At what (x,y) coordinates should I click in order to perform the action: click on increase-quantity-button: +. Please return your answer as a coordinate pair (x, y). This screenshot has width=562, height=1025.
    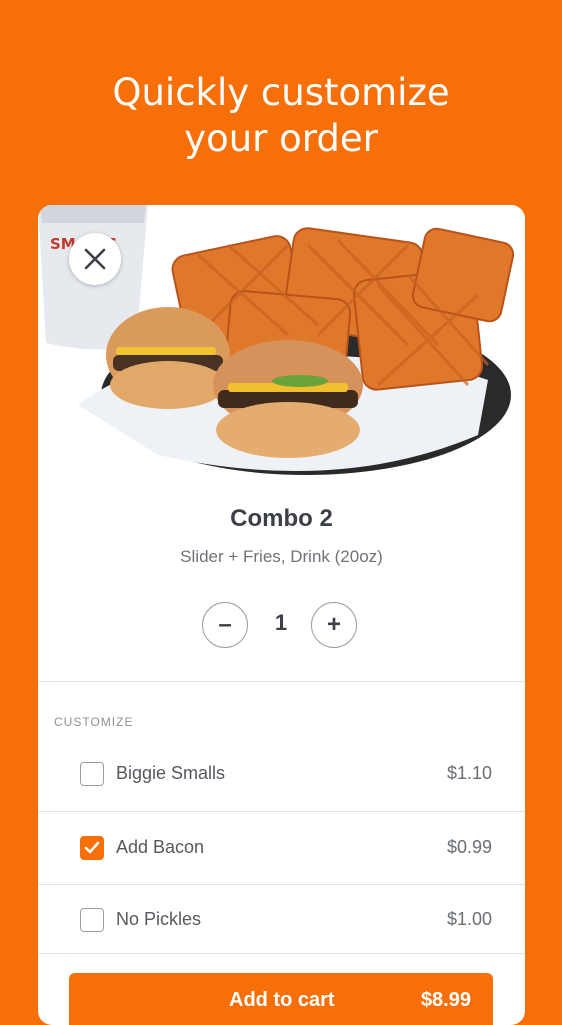
    Looking at the image, I should click on (334, 625).